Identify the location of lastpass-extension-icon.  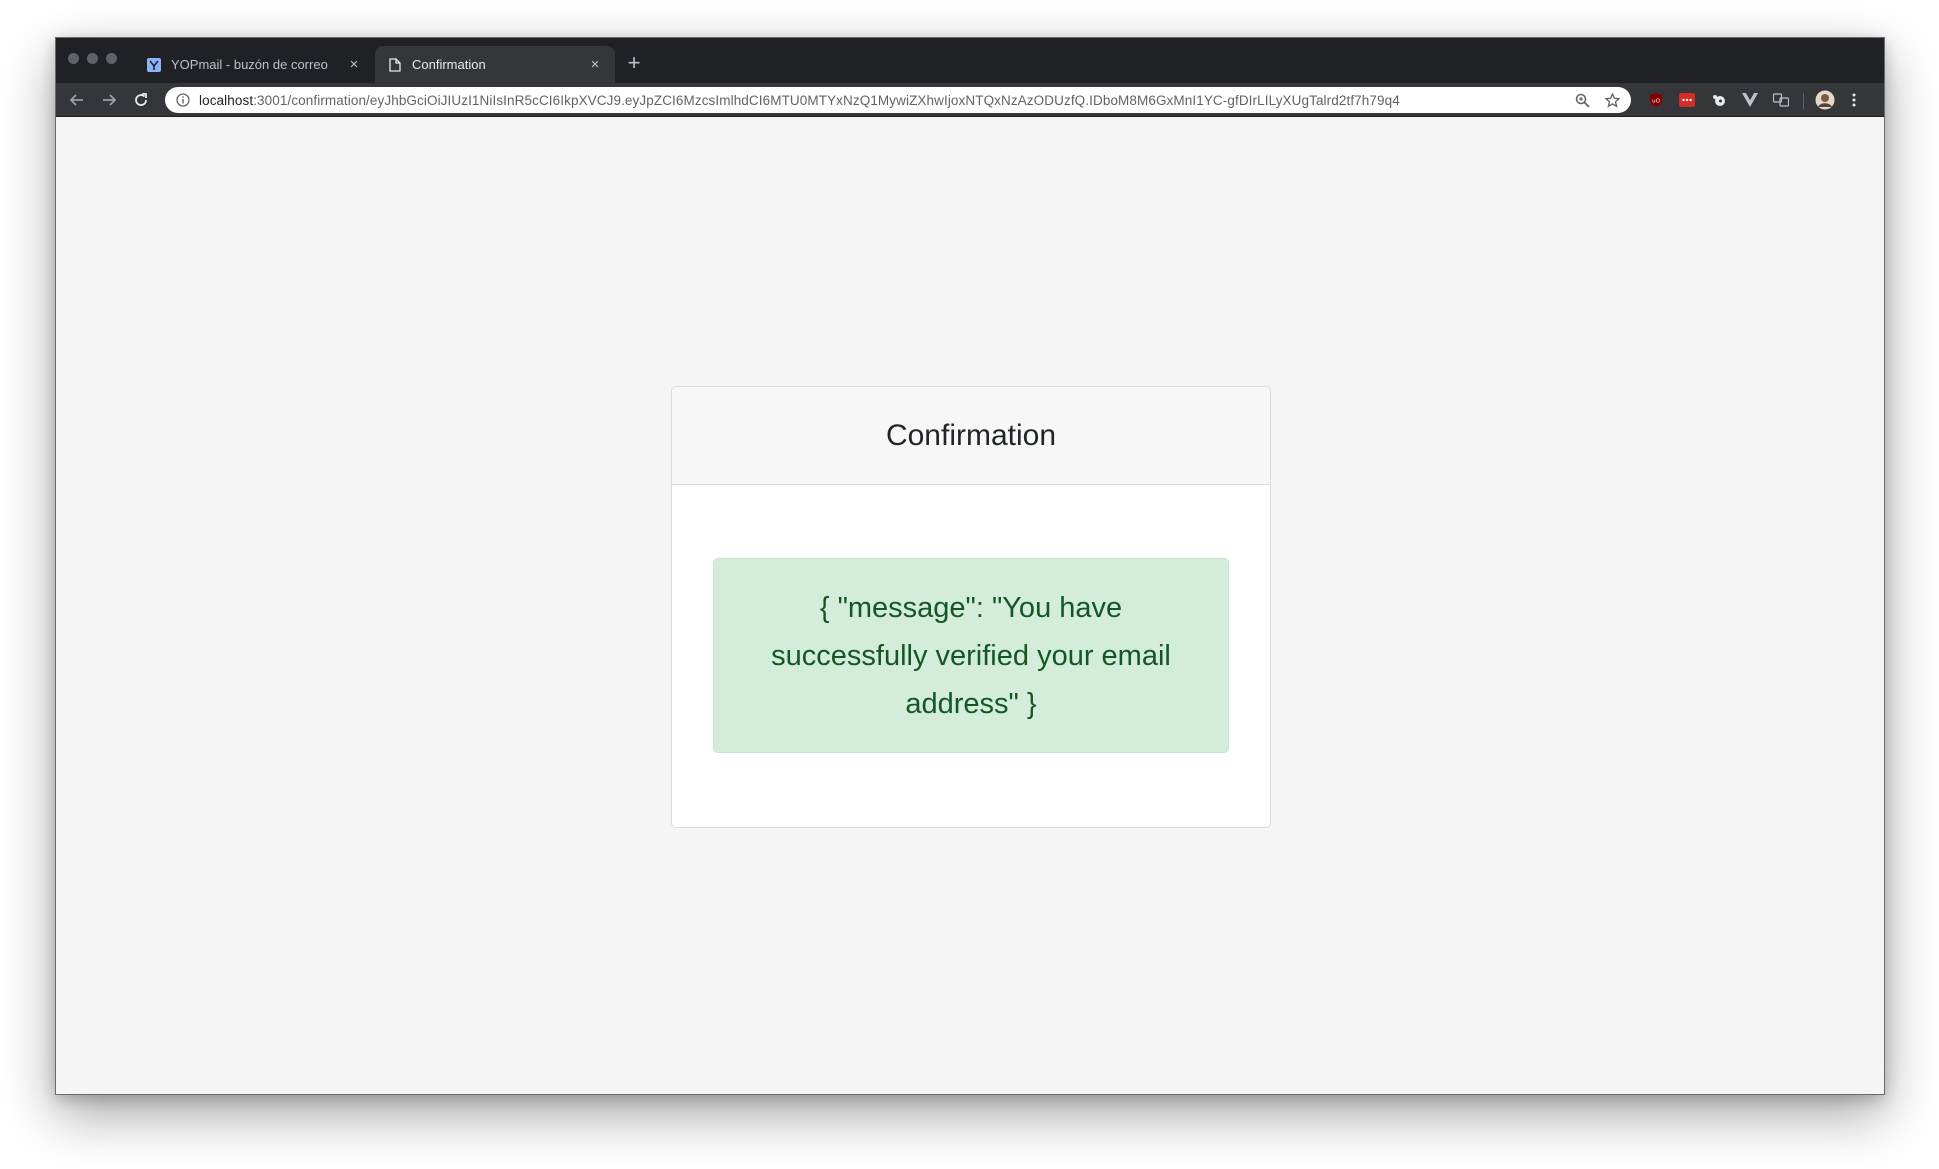
(1687, 100).